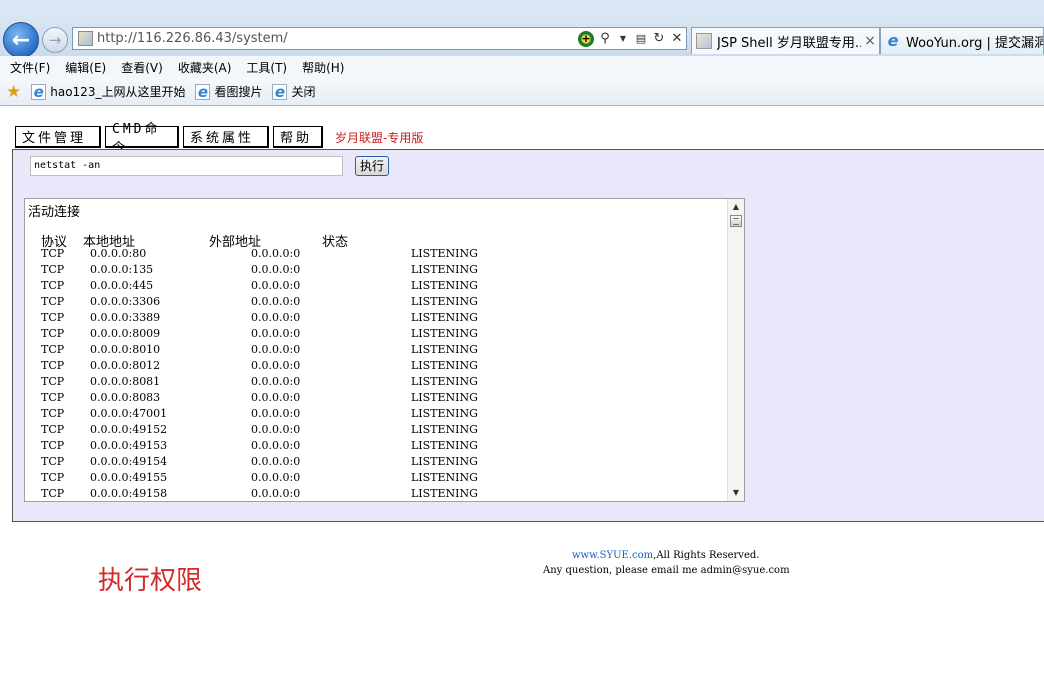 The width and height of the screenshot is (1044, 684). What do you see at coordinates (266, 67) in the screenshot?
I see `menu-tools: 工具(T)` at bounding box center [266, 67].